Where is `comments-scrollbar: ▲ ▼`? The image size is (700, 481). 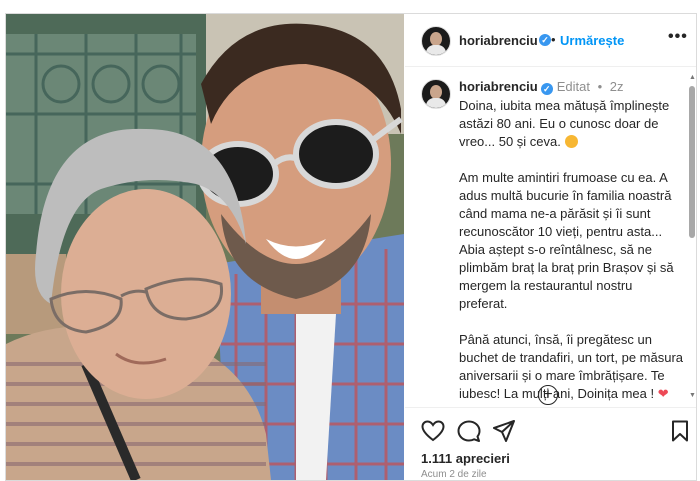 comments-scrollbar: ▲ ▼ is located at coordinates (692, 239).